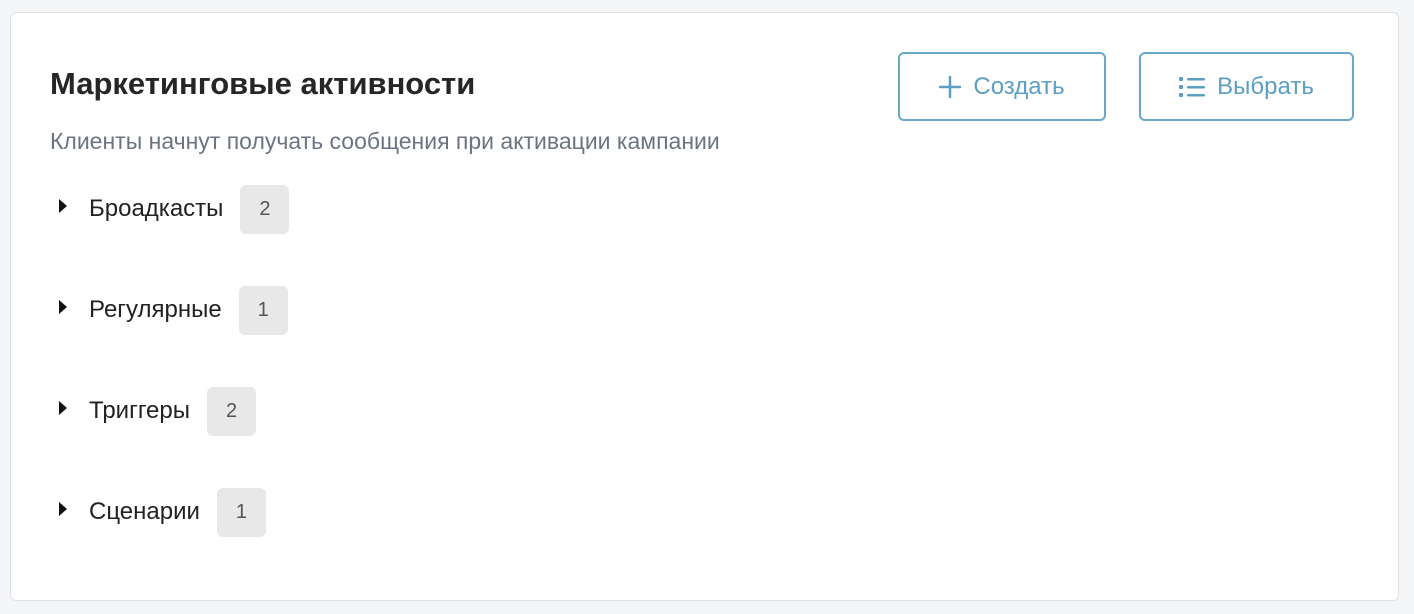 Image resolution: width=1414 pixels, height=614 pixels. I want to click on group-broadcasts: Броадкасты 2, so click(174, 209).